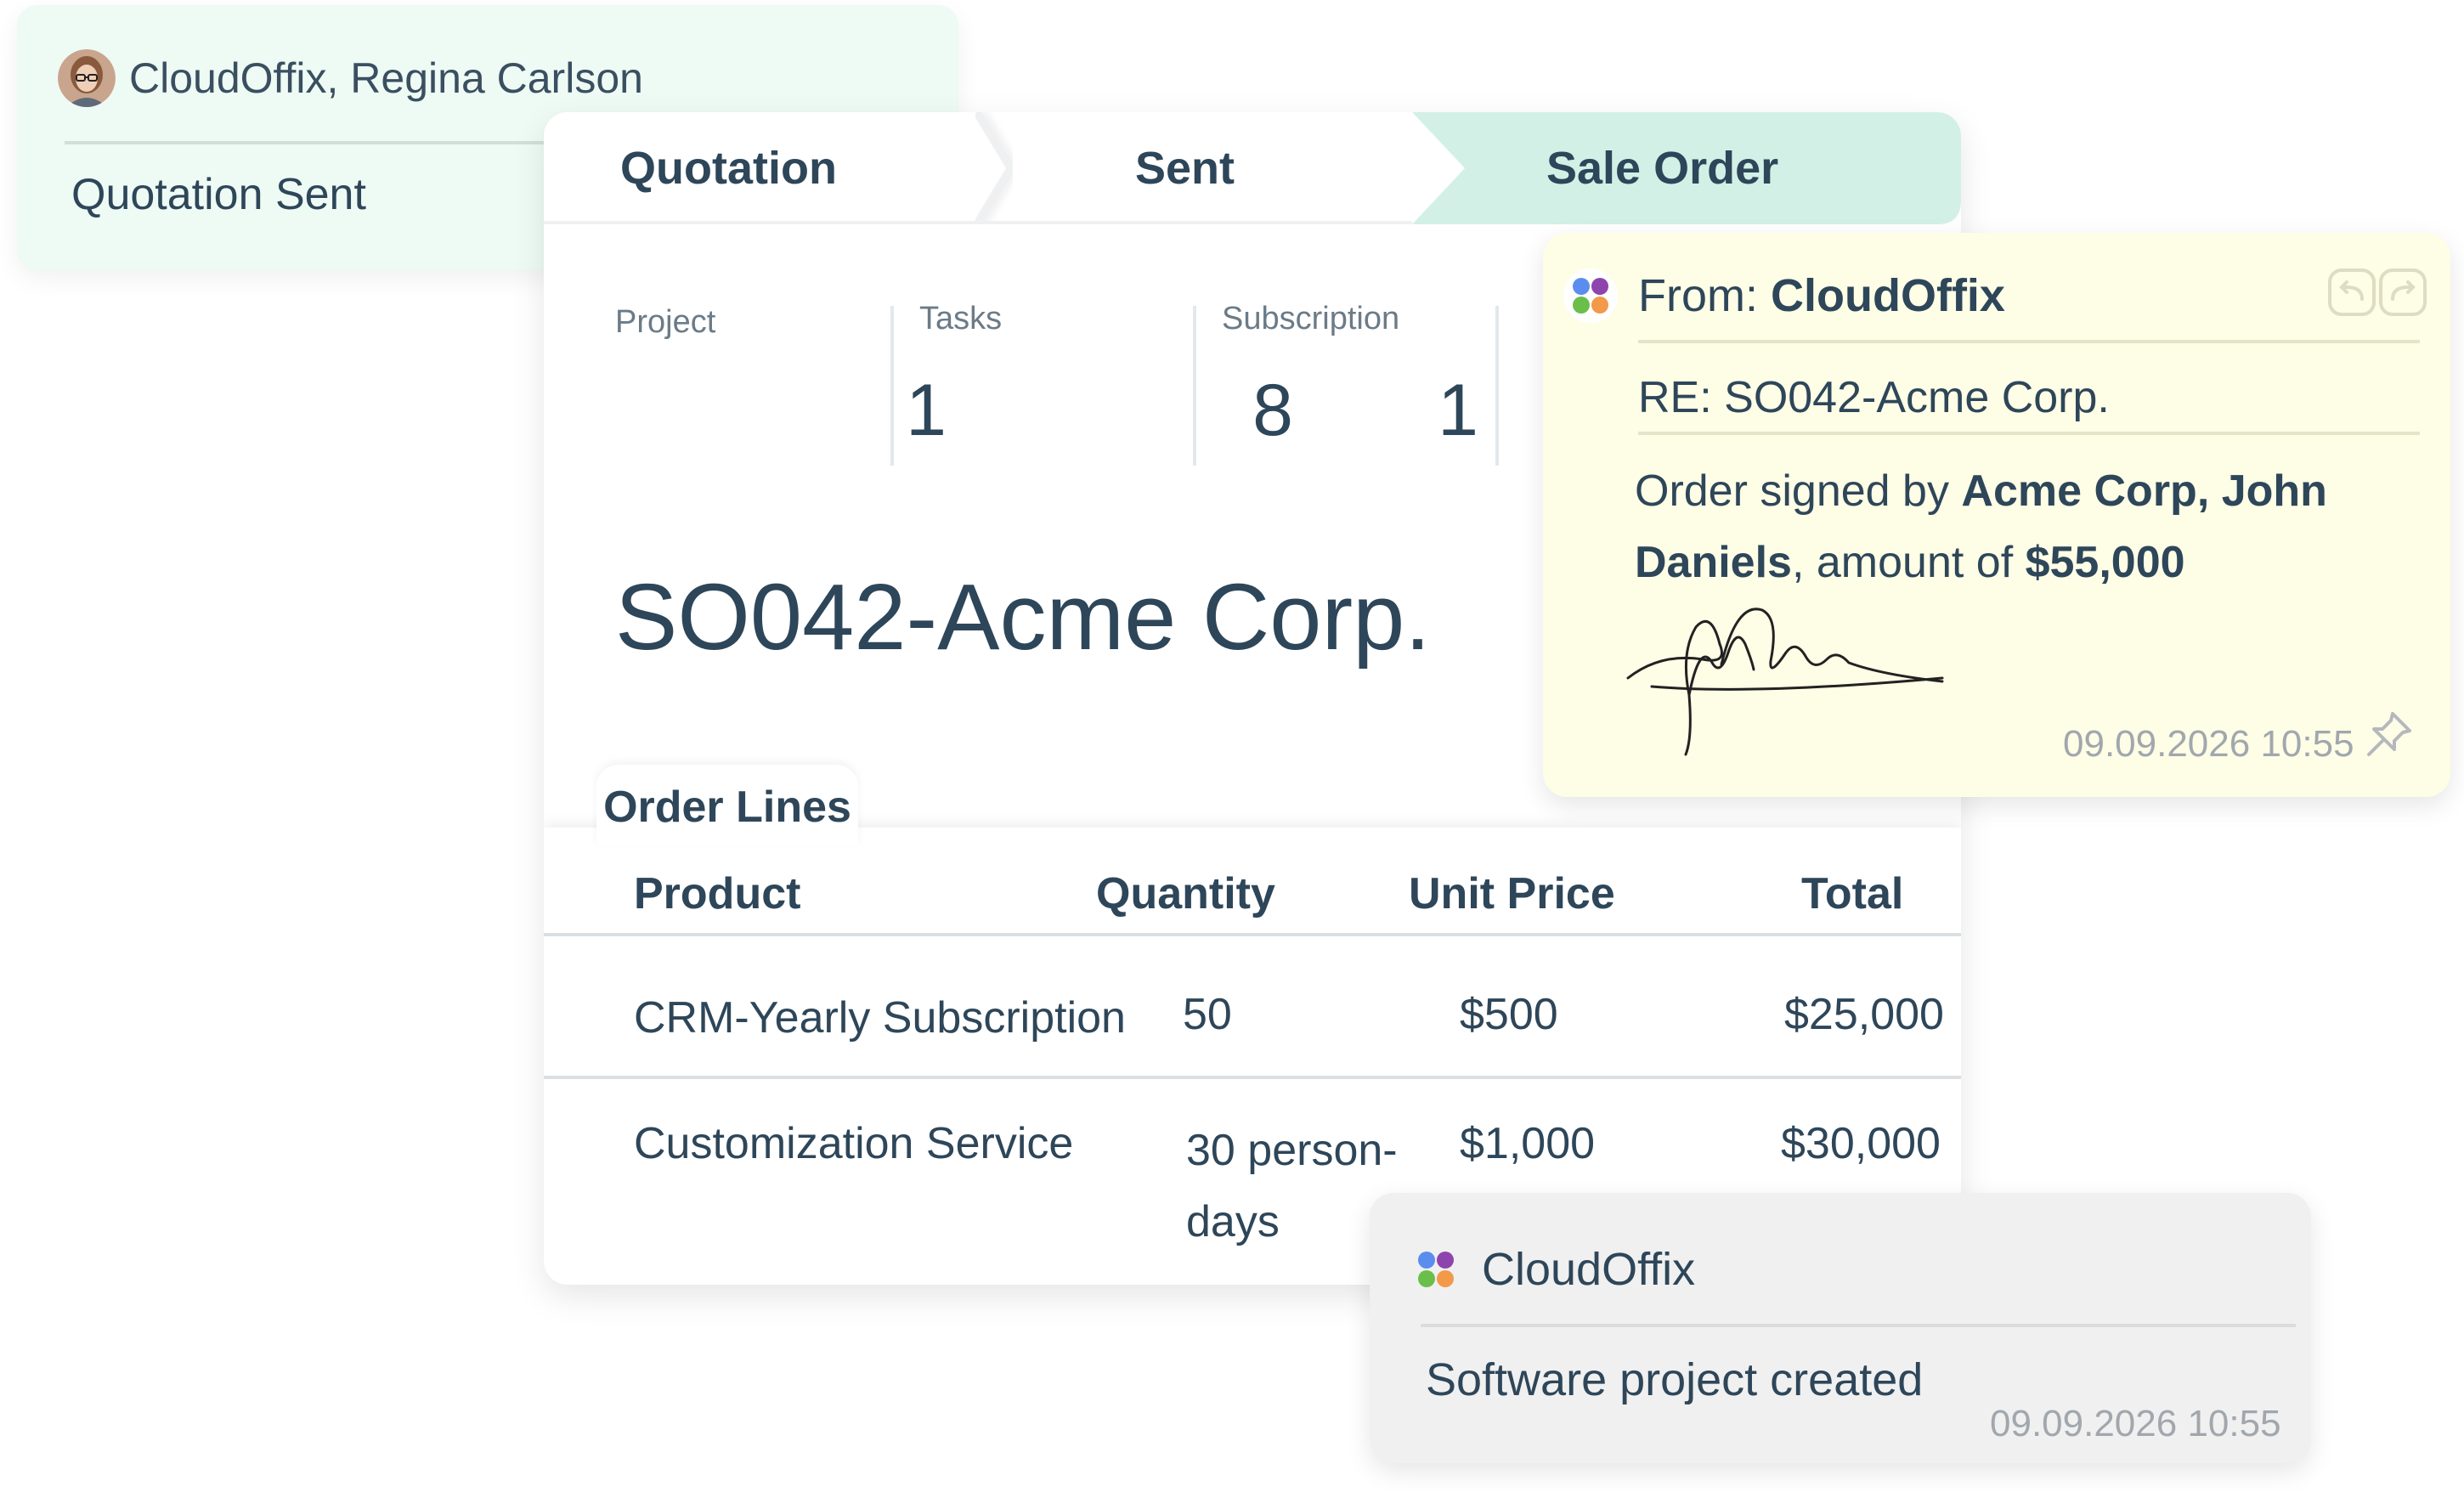 The image size is (2464, 1492). What do you see at coordinates (1252, 168) in the screenshot?
I see `status-bar: Quotation Sent Sale Order` at bounding box center [1252, 168].